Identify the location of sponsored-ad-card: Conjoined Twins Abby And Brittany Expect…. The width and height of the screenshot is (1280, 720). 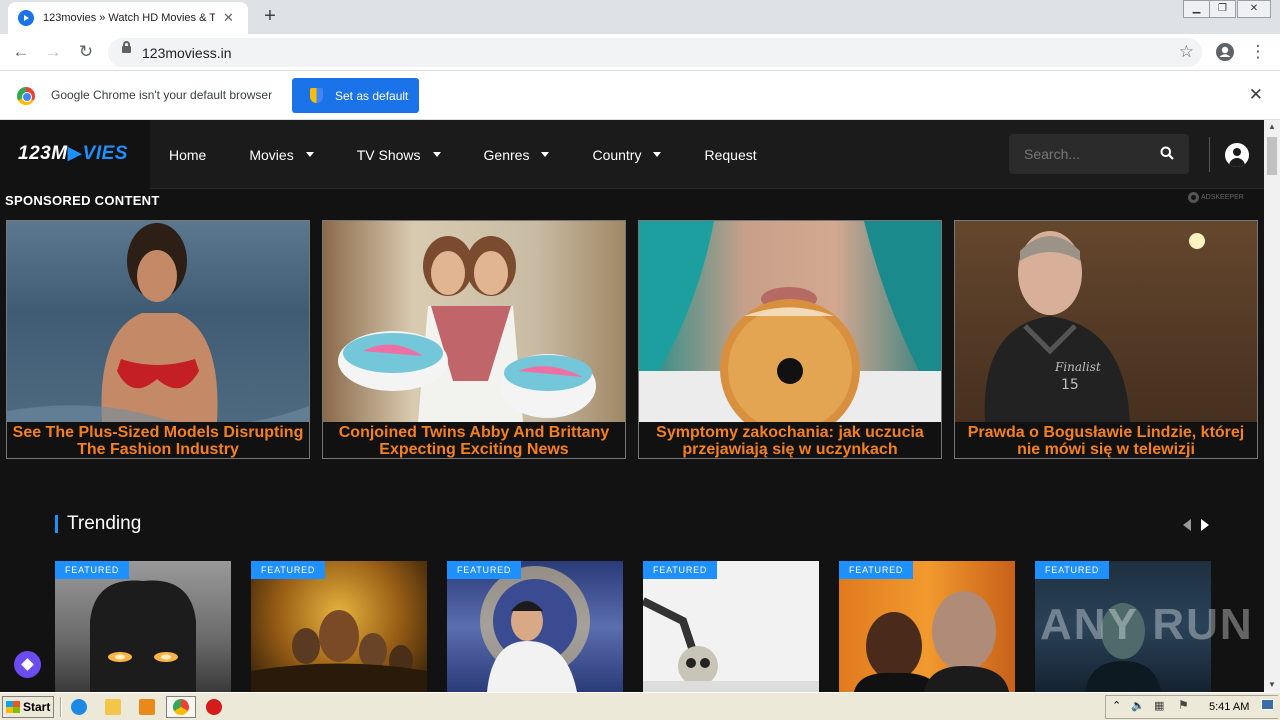
(474, 339).